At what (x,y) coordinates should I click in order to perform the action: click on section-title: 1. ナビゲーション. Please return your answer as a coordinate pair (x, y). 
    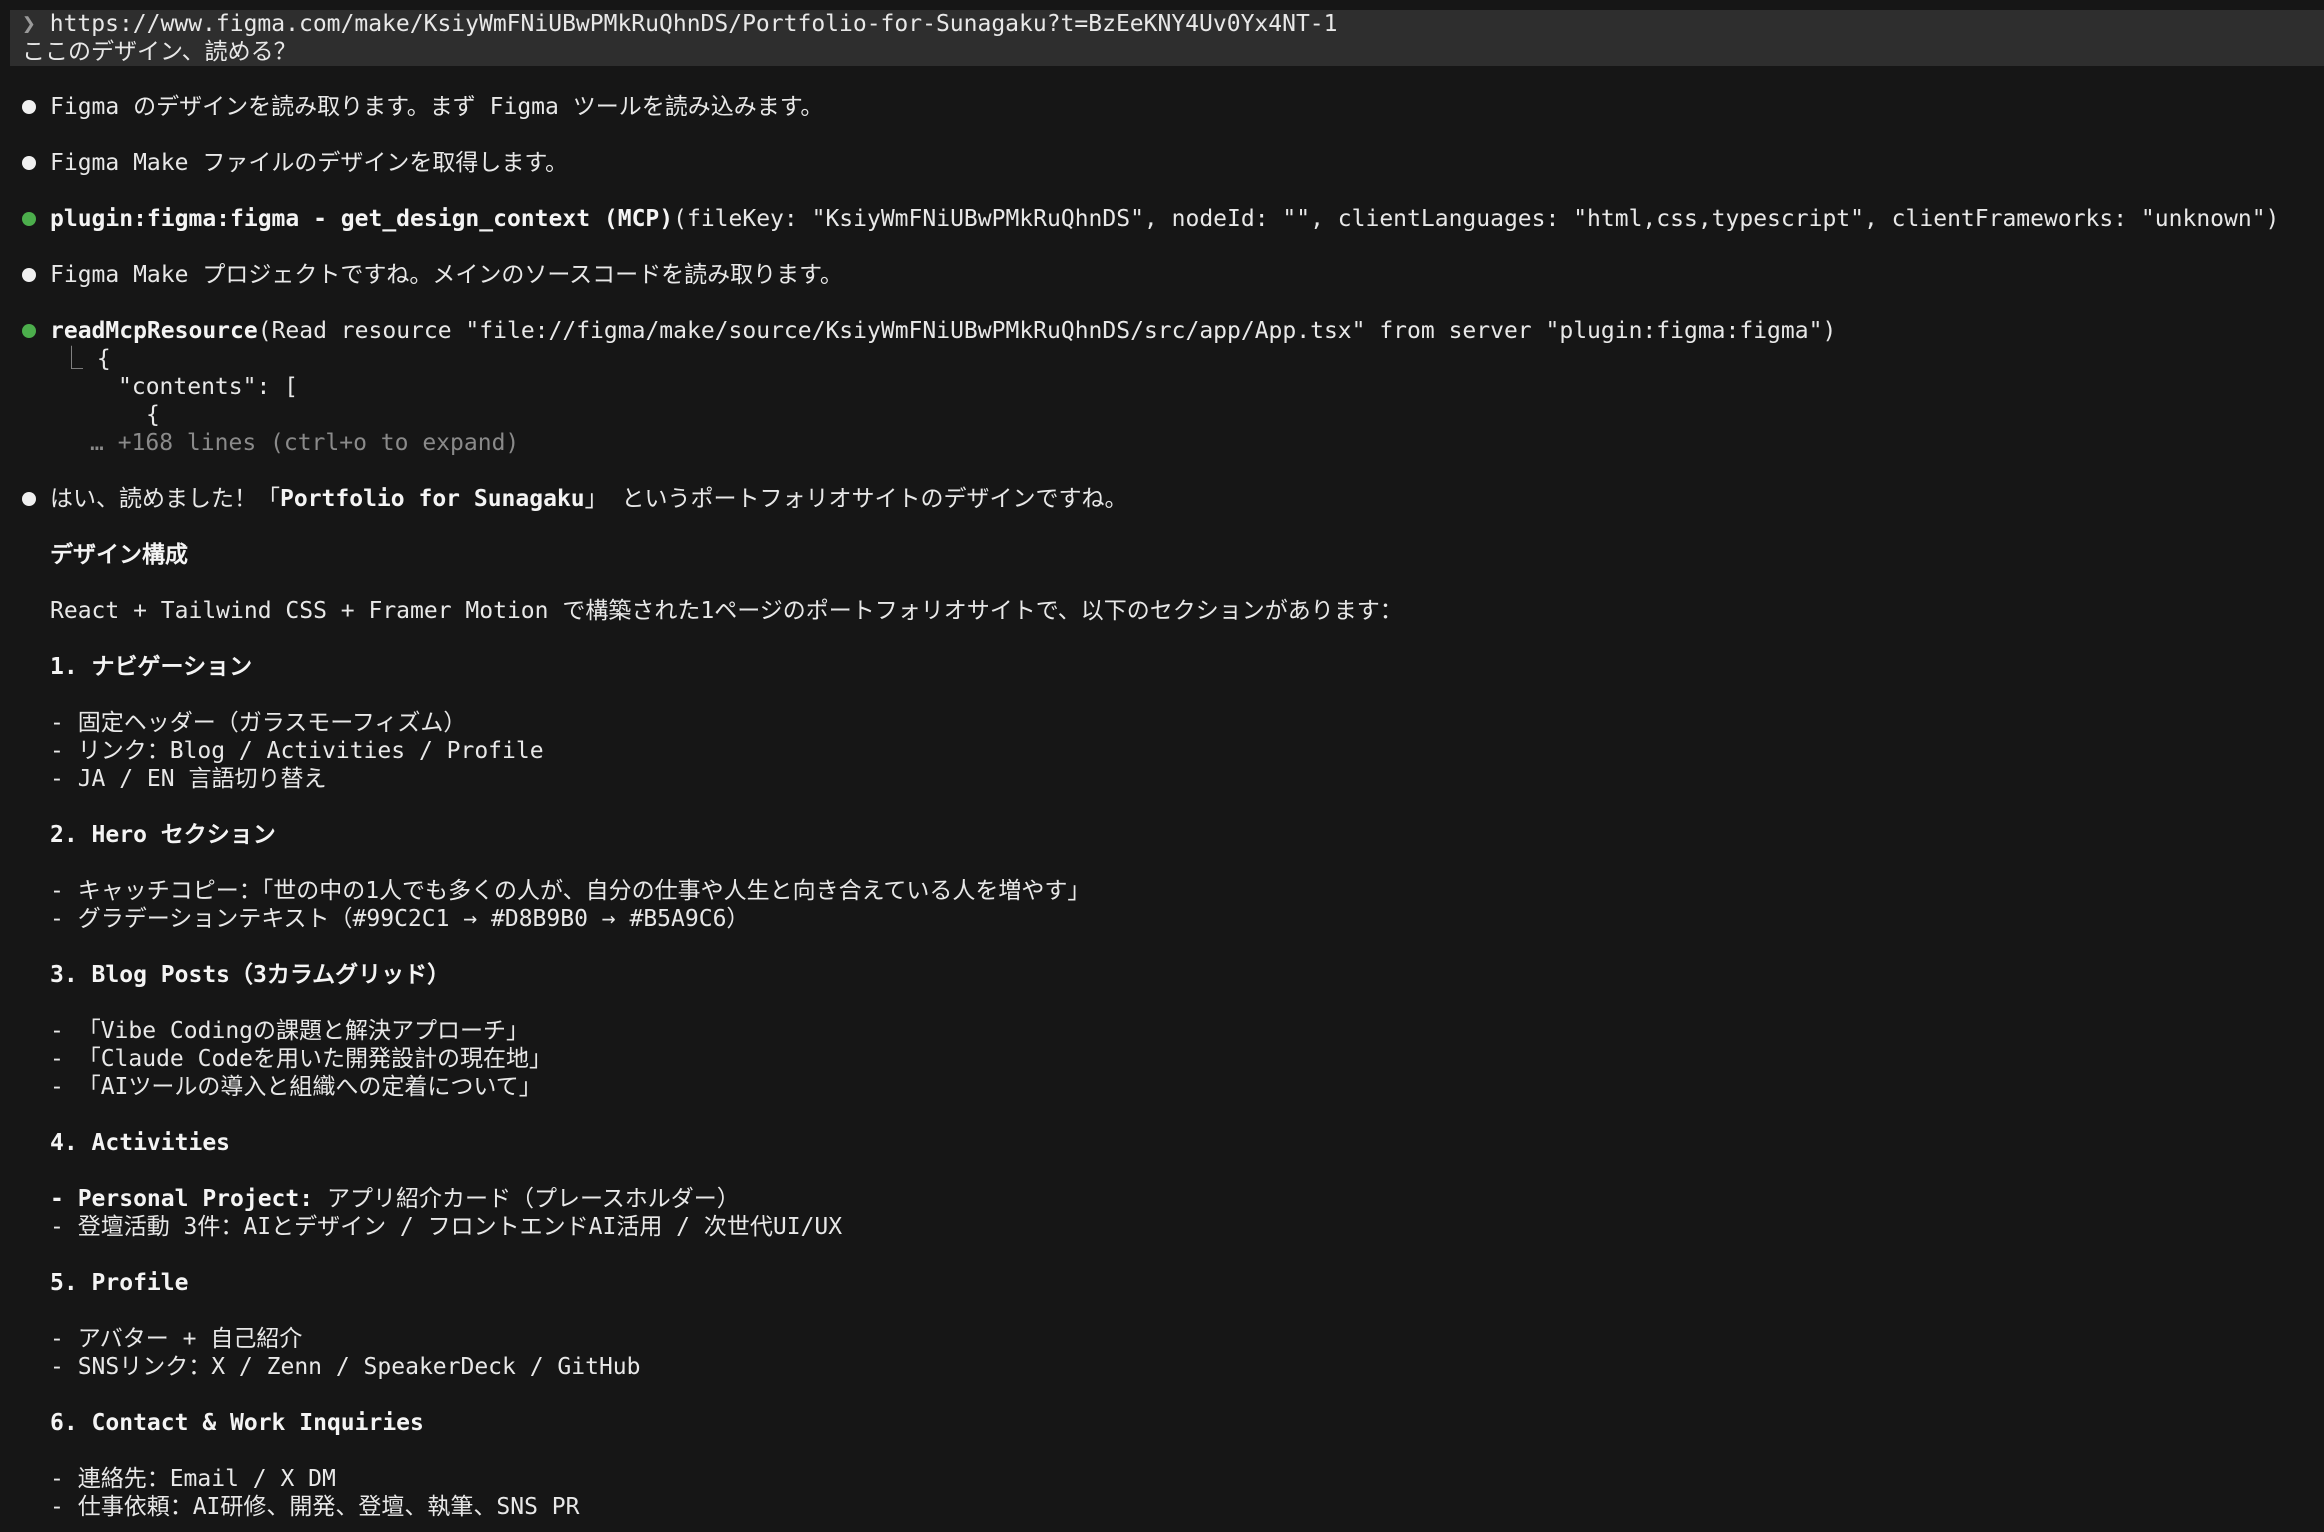
    Looking at the image, I should click on (151, 667).